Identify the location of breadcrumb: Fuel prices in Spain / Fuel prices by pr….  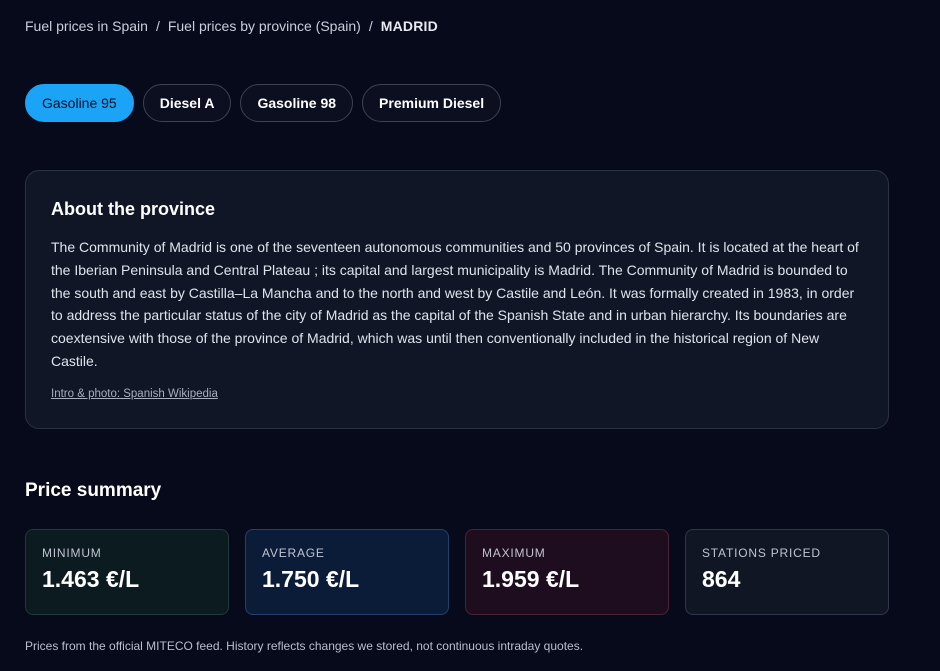
(231, 26).